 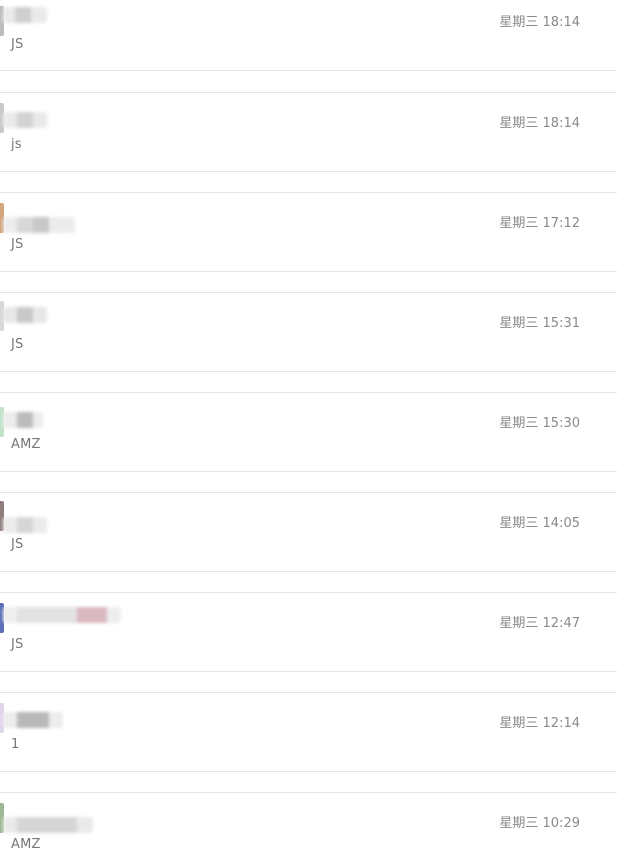 What do you see at coordinates (308, 432) in the screenshot?
I see `conversation-item: AMZ 星期三 15:30` at bounding box center [308, 432].